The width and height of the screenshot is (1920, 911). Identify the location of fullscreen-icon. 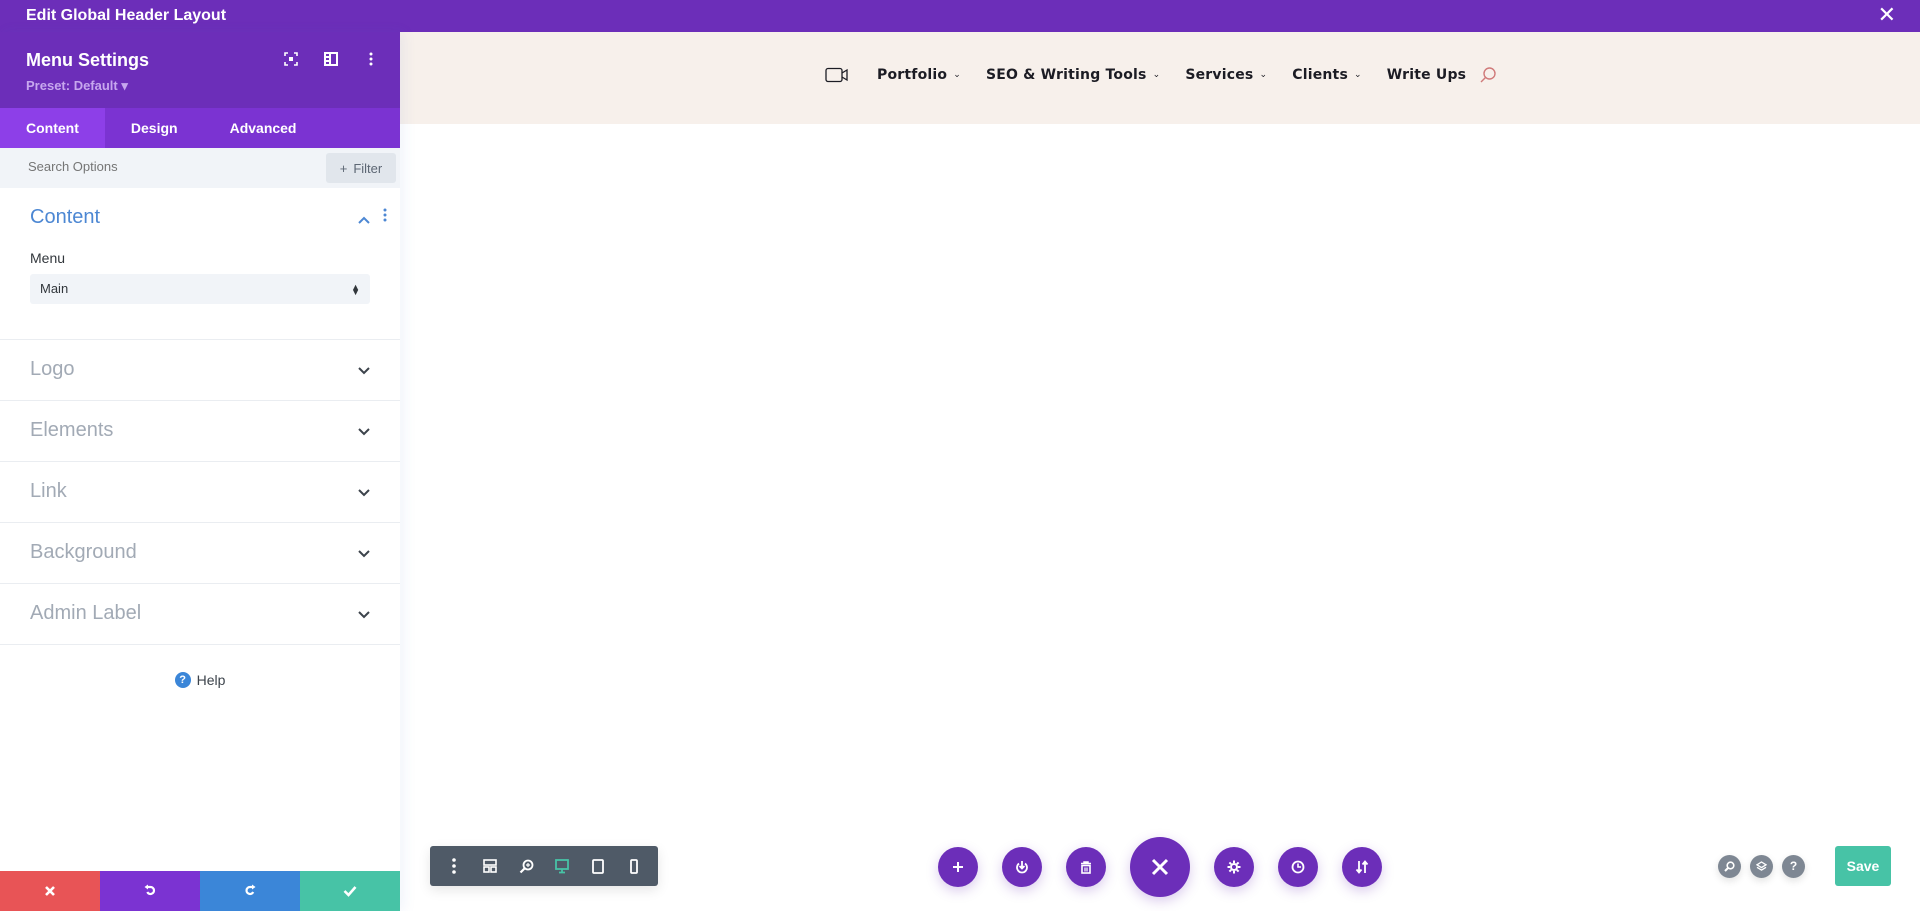
(291, 59).